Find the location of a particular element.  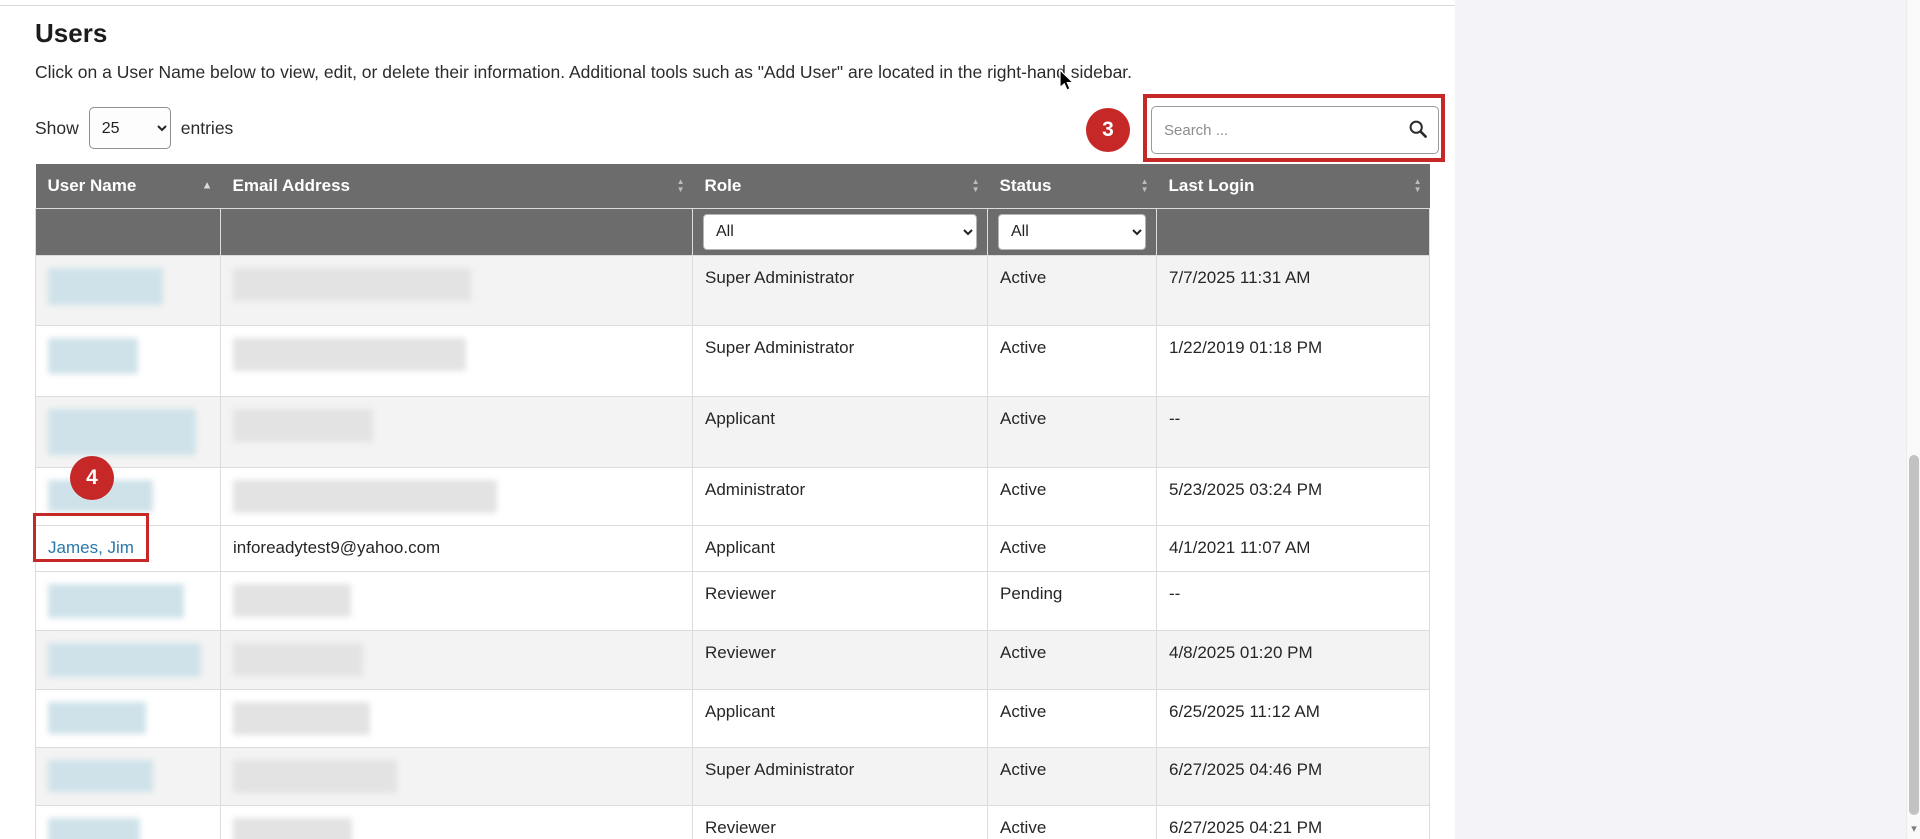

column-label: Status is located at coordinates (1025, 185).